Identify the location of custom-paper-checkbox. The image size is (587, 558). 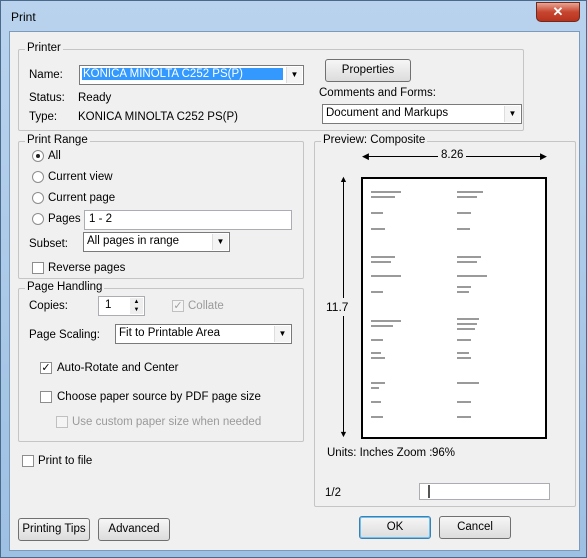
(62, 422).